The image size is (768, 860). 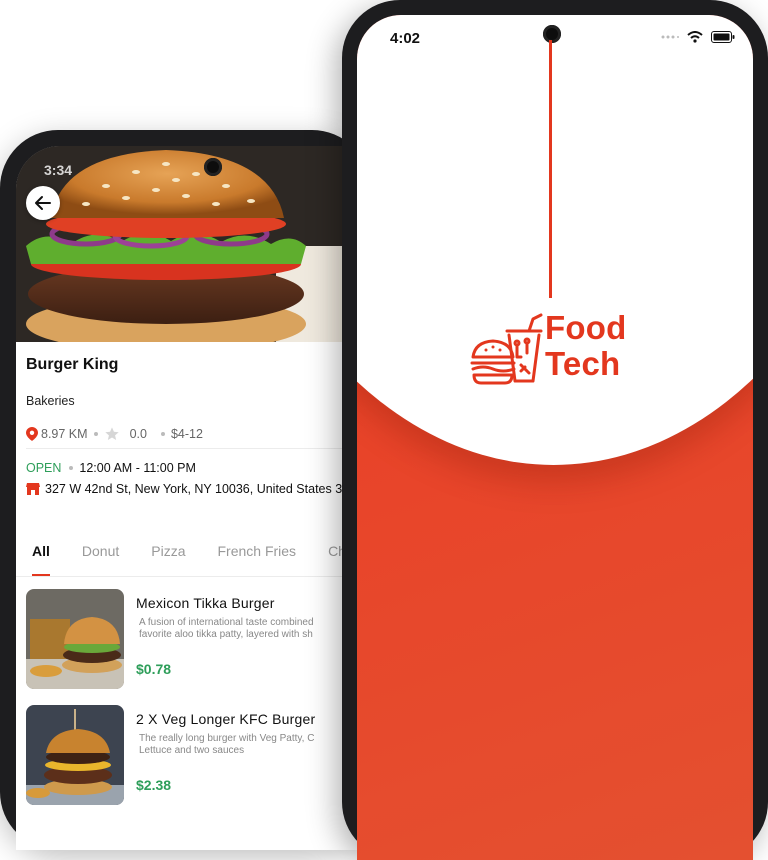 I want to click on food-title: Mexicon Tikka Burger, so click(x=205, y=603).